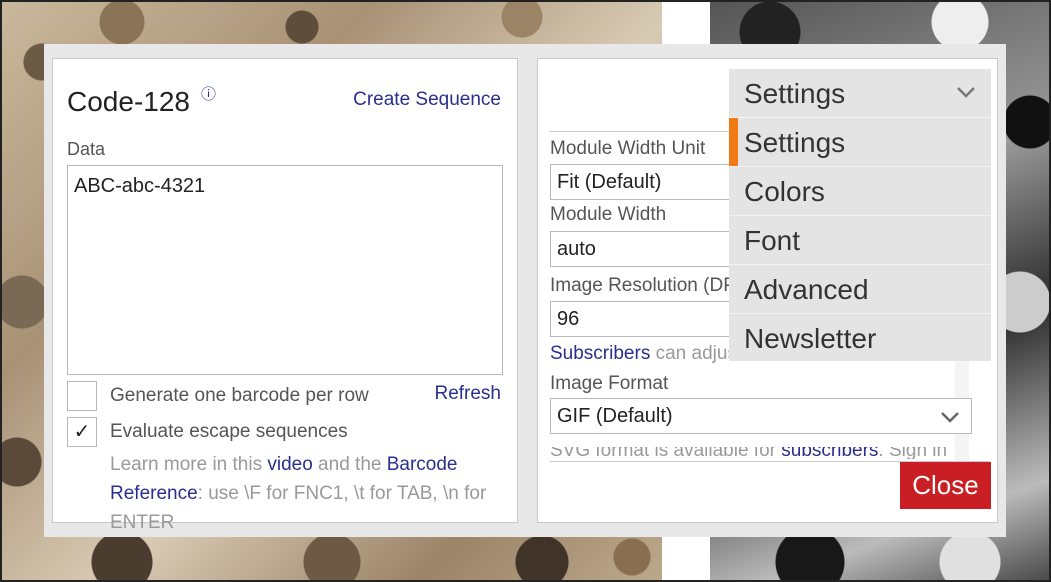  Describe the element at coordinates (208, 93) in the screenshot. I see `info-icon: ⓘ` at that location.